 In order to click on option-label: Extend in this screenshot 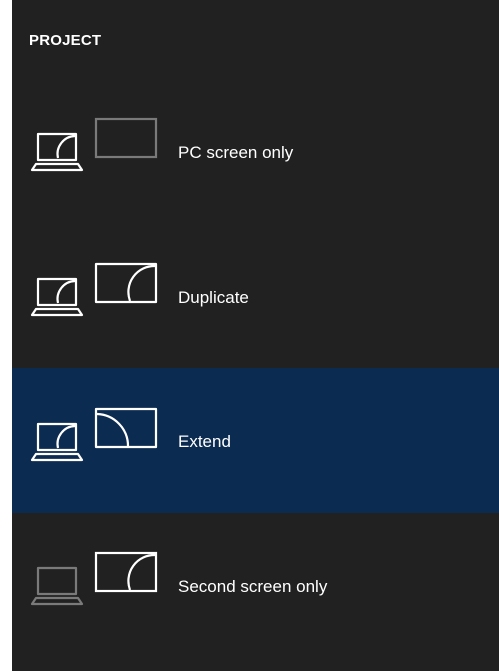, I will do `click(204, 441)`.